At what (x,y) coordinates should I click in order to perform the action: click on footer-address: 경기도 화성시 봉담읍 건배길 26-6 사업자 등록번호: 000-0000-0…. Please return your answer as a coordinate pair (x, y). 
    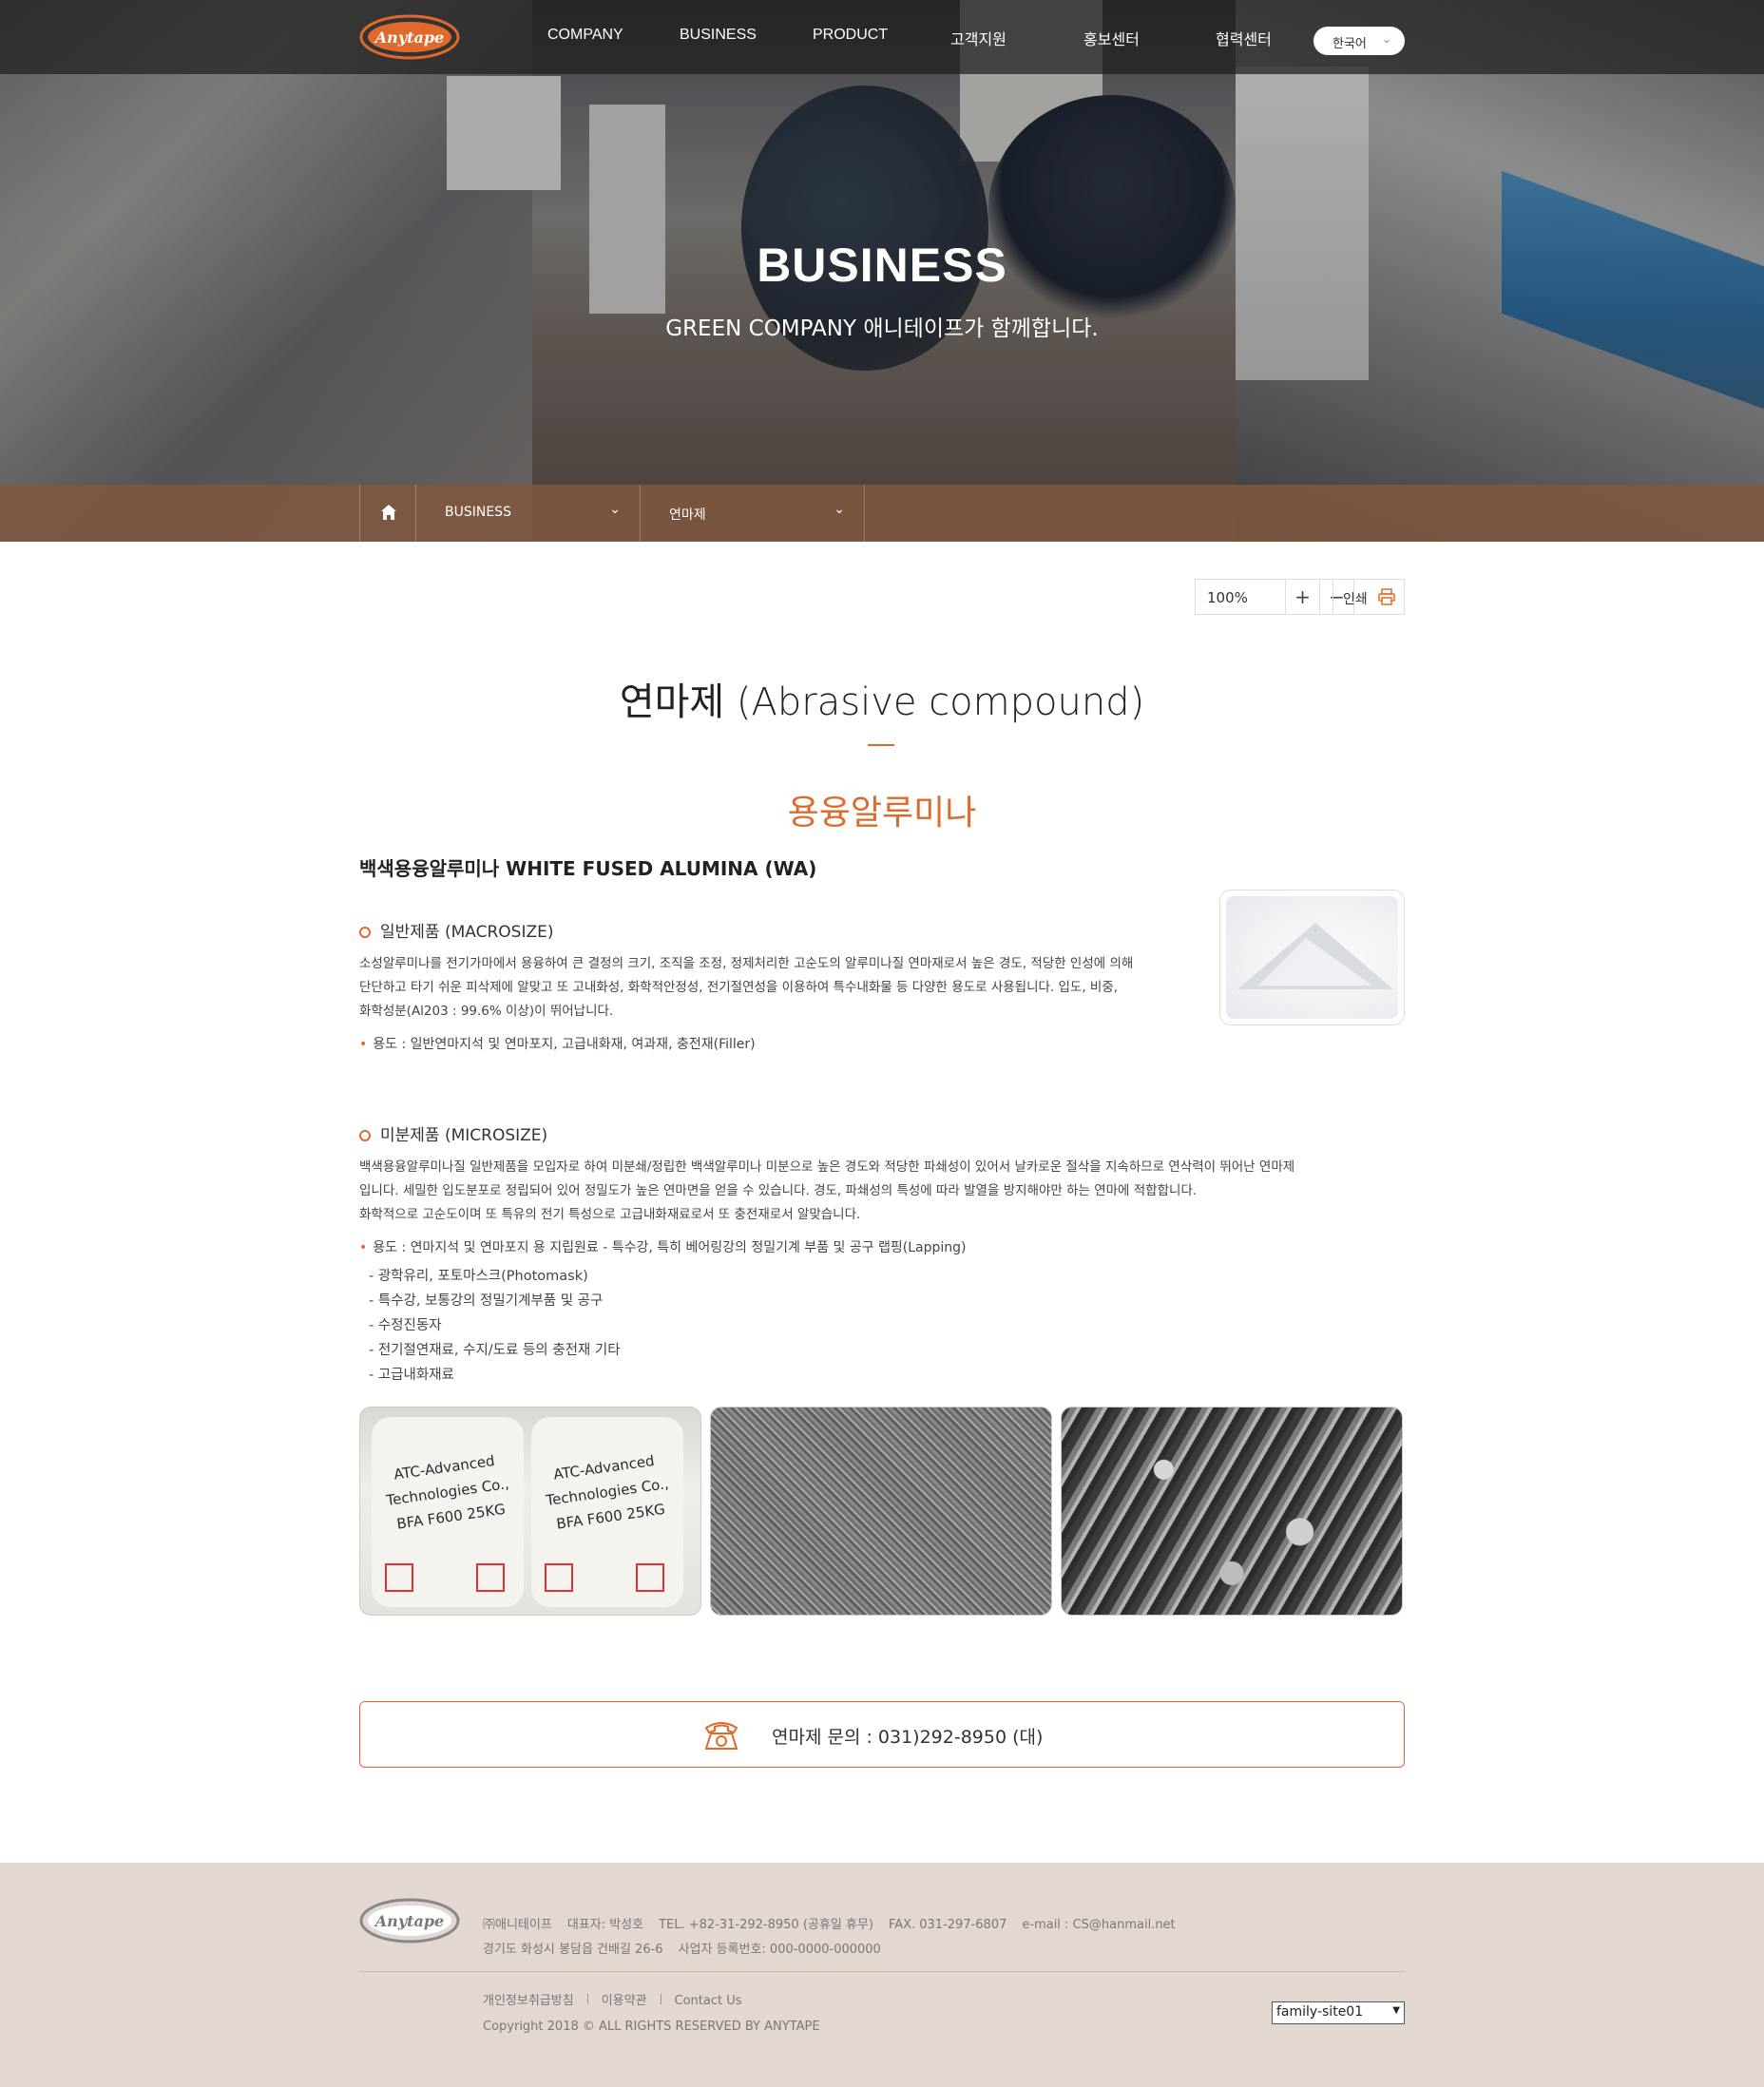
    Looking at the image, I should click on (682, 1950).